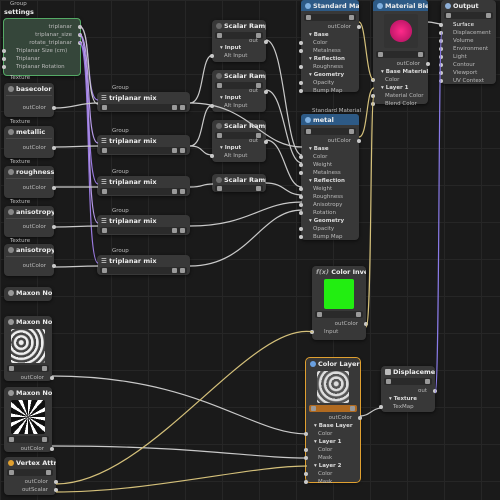 The image size is (500, 500). I want to click on group-settings-port-triplanar-in: Triplanar, so click(41, 59).